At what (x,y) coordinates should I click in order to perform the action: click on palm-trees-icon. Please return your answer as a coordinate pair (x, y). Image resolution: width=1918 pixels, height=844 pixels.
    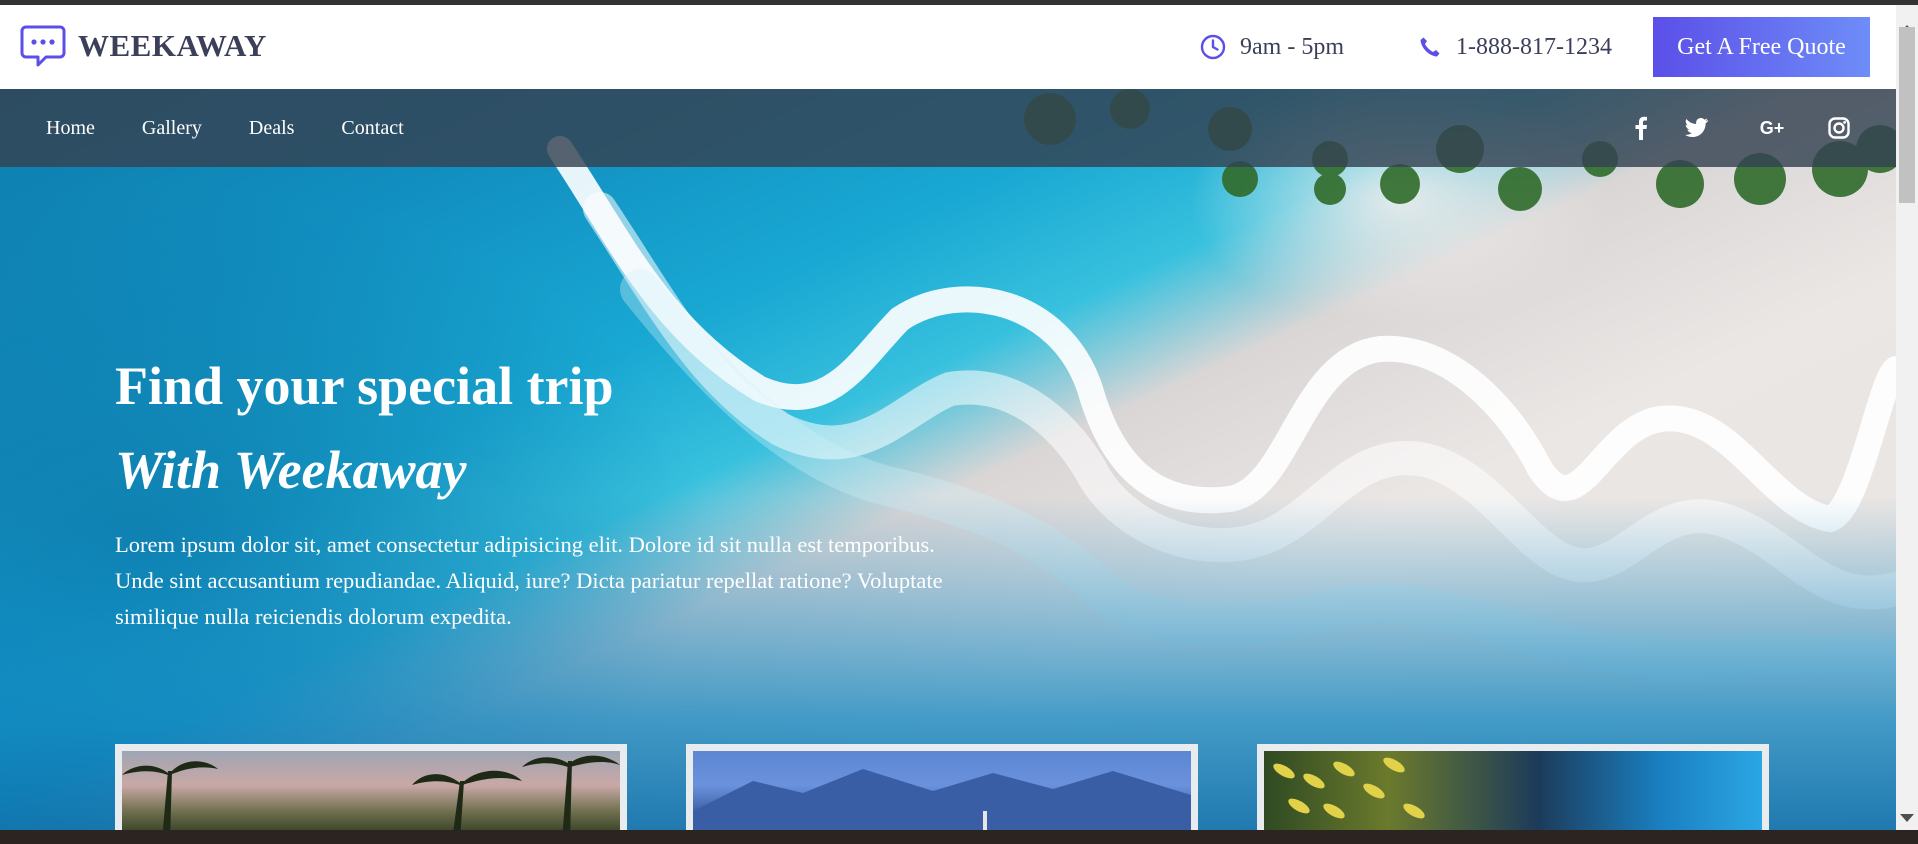
    Looking at the image, I should click on (371, 792).